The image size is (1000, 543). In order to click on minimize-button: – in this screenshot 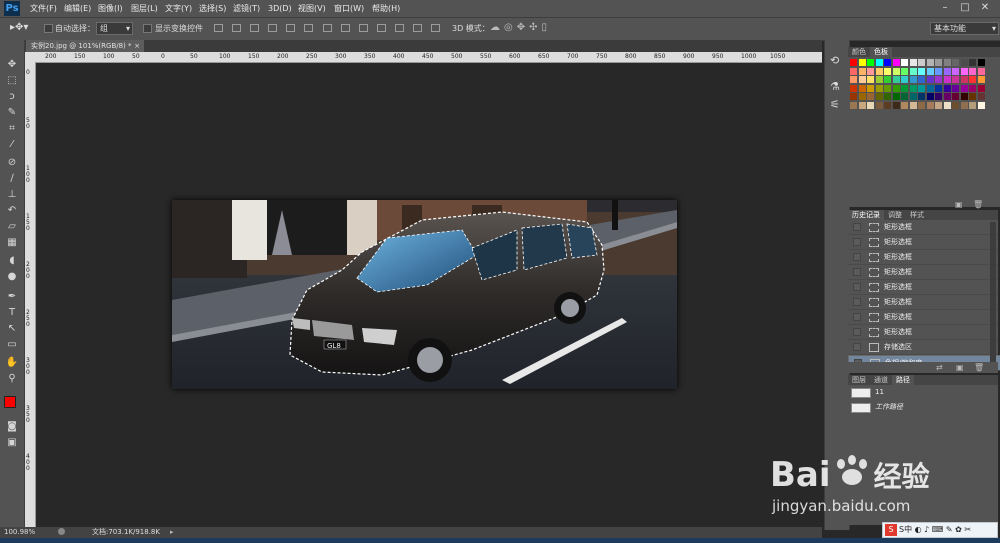, I will do `click(945, 8)`.